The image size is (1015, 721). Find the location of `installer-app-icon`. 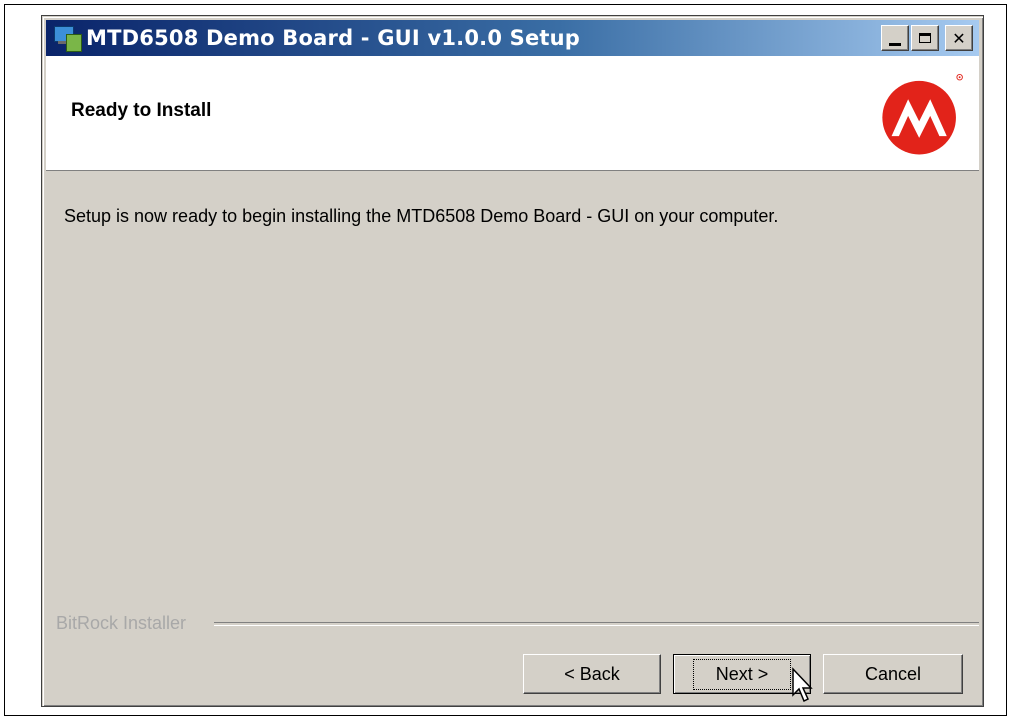

installer-app-icon is located at coordinates (67, 38).